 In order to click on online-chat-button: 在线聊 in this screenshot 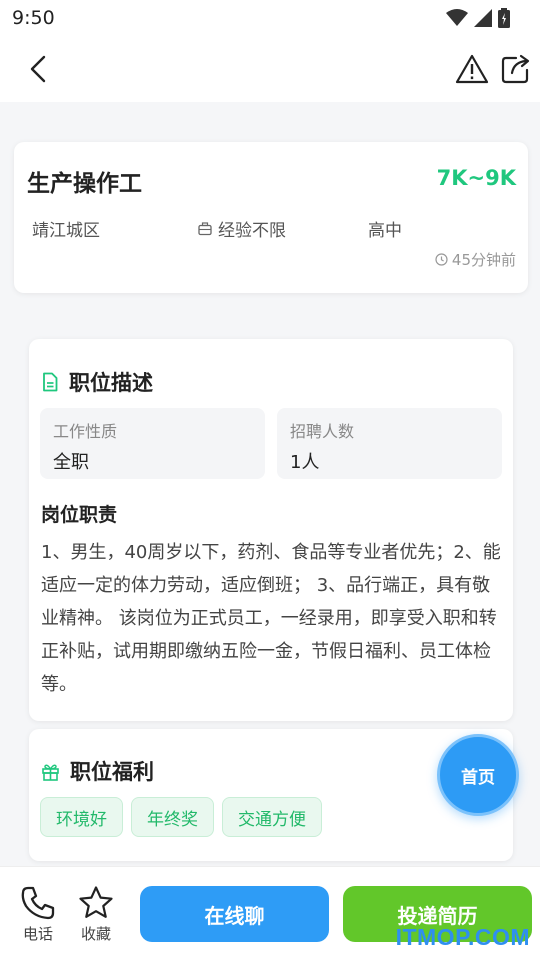, I will do `click(234, 914)`.